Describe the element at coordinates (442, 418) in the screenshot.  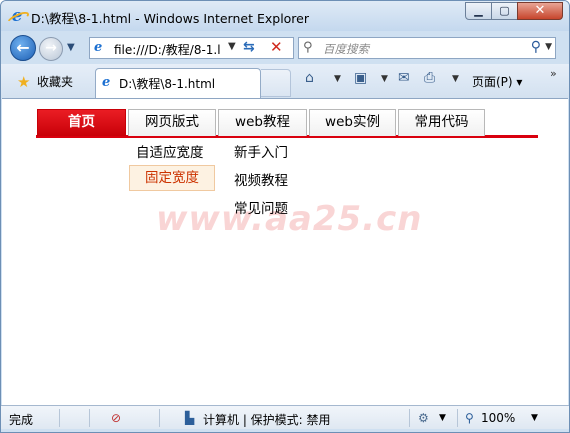
I see `protected-mode-dropdown-icon: ▼` at that location.